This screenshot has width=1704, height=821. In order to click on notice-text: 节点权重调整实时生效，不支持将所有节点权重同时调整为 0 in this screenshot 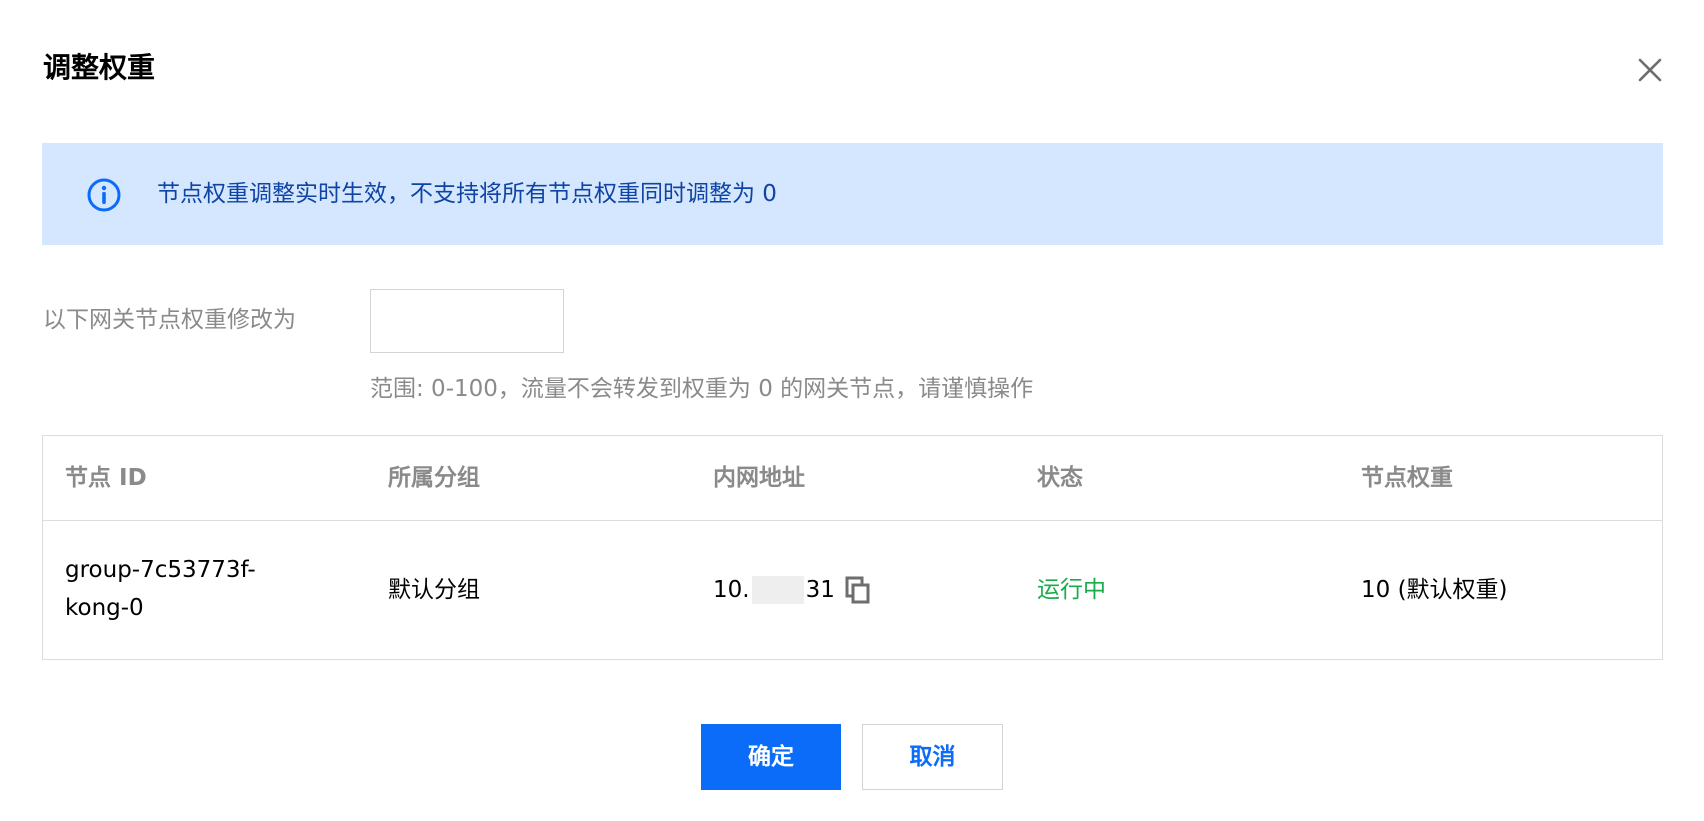, I will do `click(467, 194)`.